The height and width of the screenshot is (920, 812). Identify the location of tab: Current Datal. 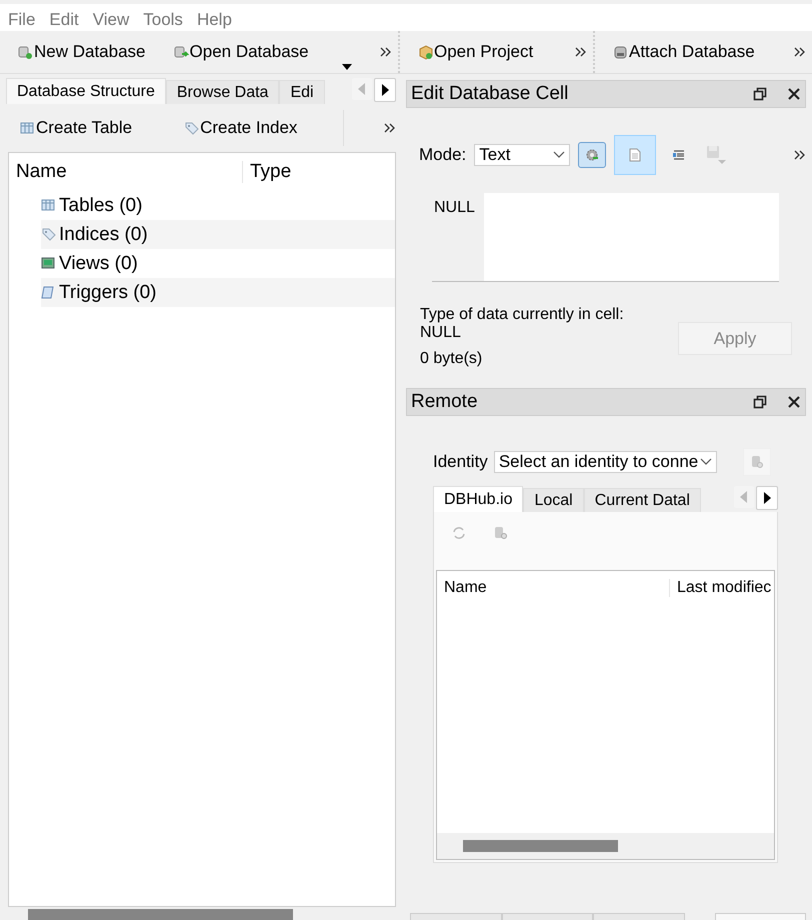
(642, 500).